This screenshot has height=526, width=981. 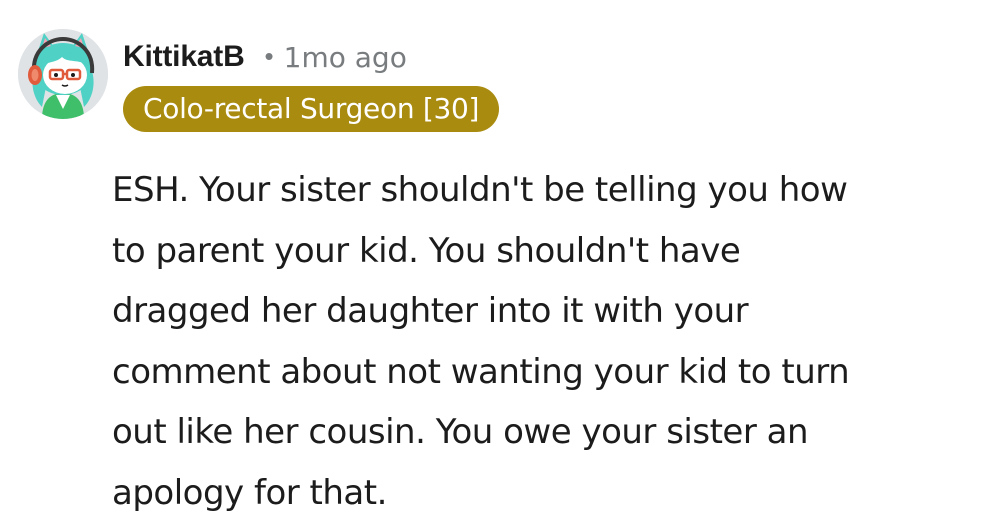 I want to click on user-avatar, so click(x=63, y=74).